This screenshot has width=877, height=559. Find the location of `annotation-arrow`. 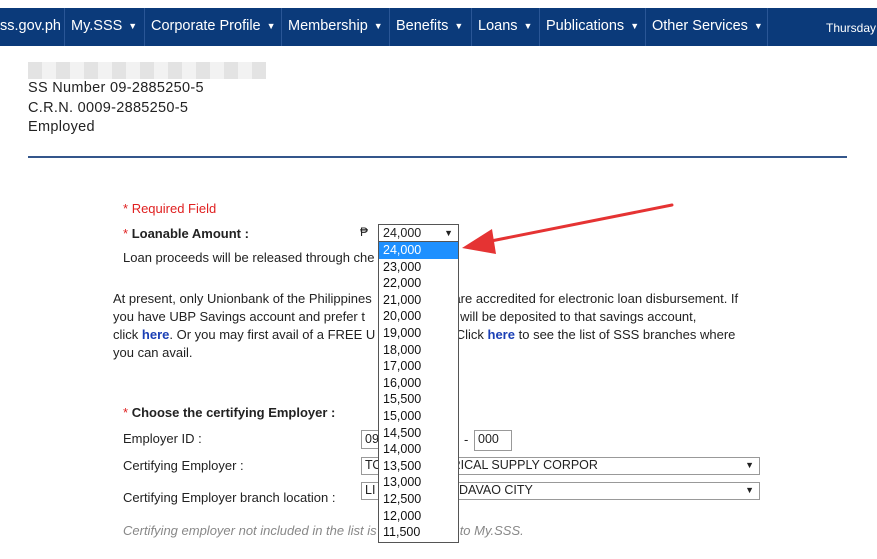

annotation-arrow is located at coordinates (568, 228).